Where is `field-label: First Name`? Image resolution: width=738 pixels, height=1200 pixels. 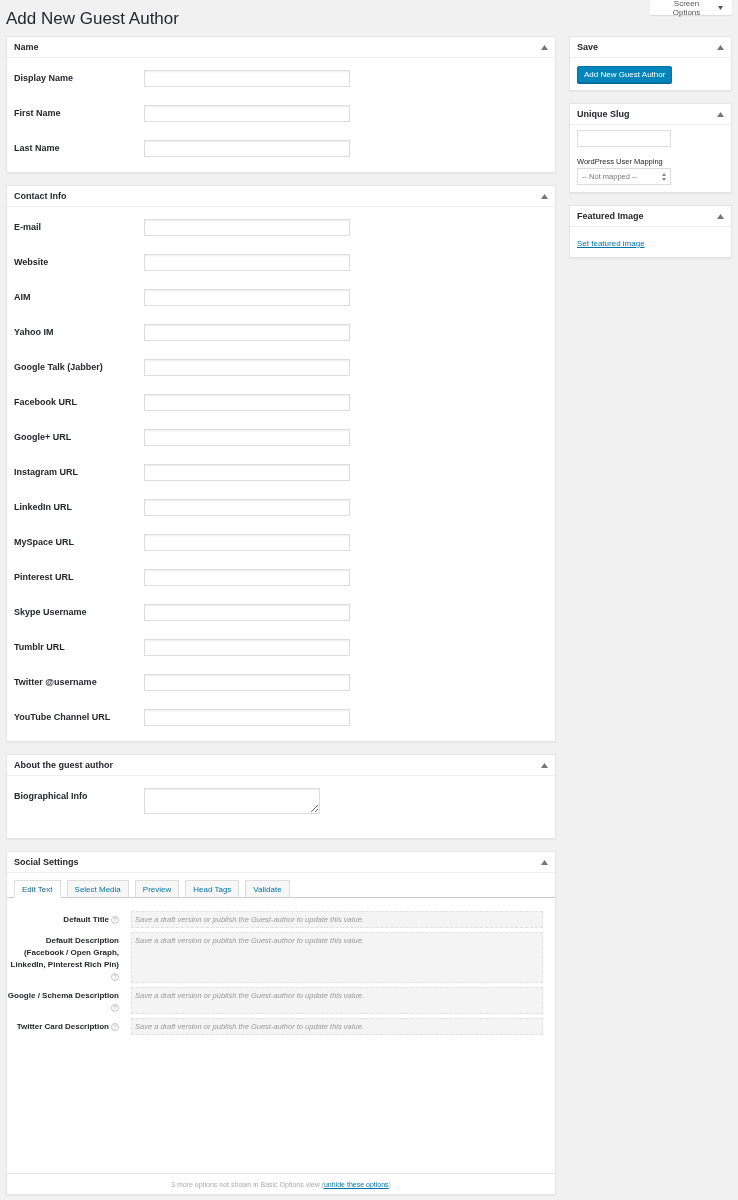
field-label: First Name is located at coordinates (38, 113).